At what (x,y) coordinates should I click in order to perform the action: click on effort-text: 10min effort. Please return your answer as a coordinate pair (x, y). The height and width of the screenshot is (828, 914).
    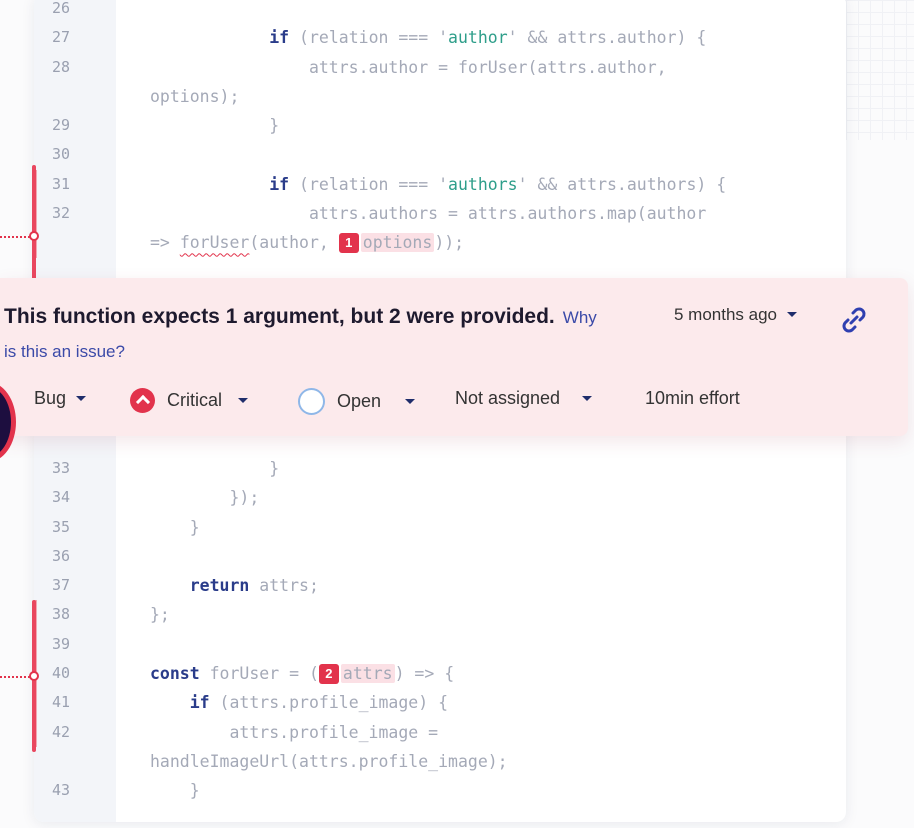
    Looking at the image, I should click on (692, 398).